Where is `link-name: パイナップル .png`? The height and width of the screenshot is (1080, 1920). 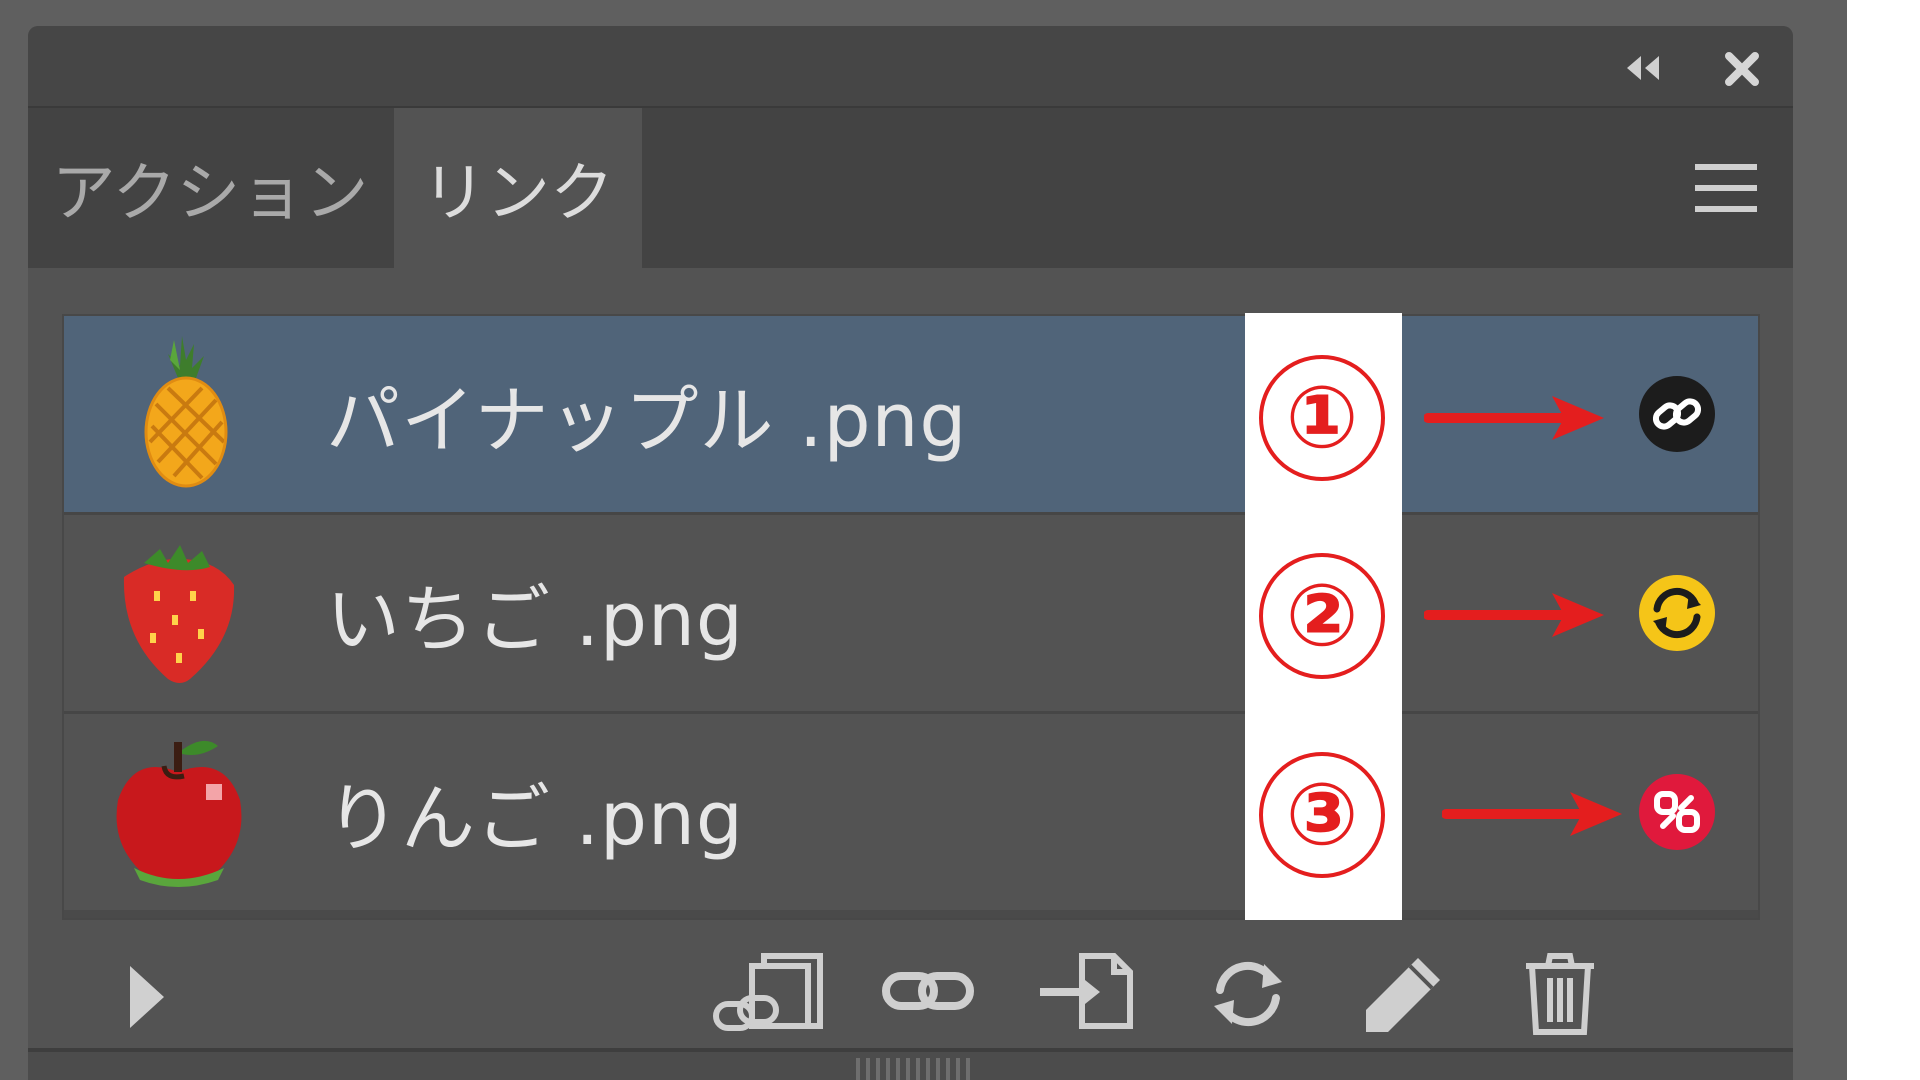
link-name: パイナップル .png is located at coordinates (647, 420).